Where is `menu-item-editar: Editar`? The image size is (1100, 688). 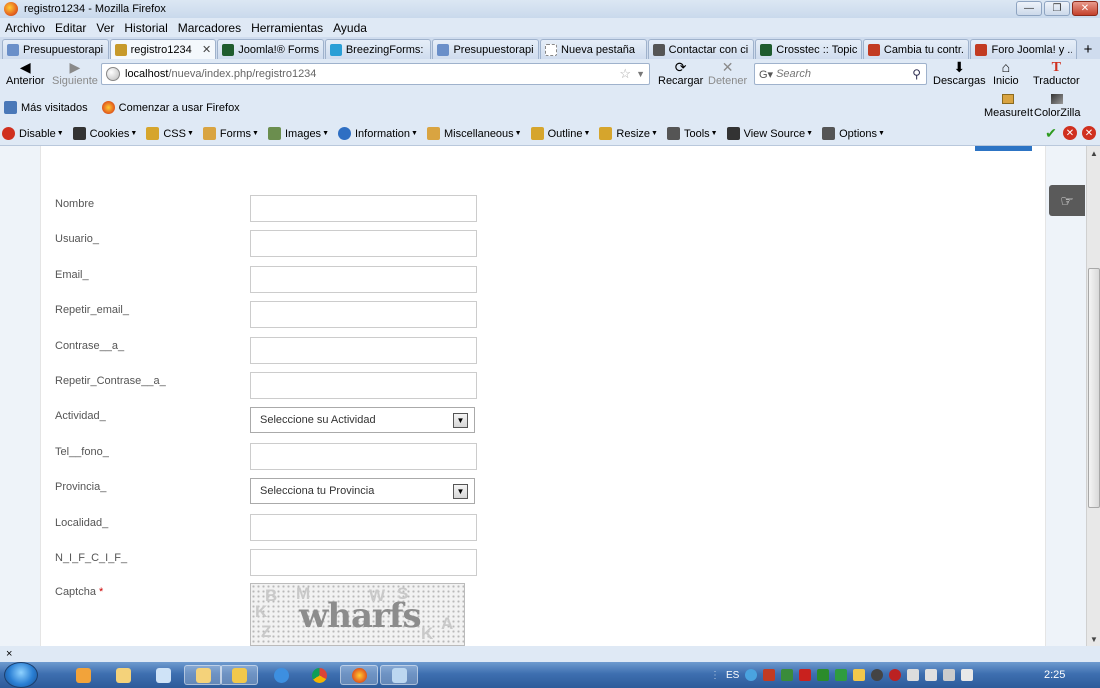
menu-item-editar: Editar is located at coordinates (70, 28).